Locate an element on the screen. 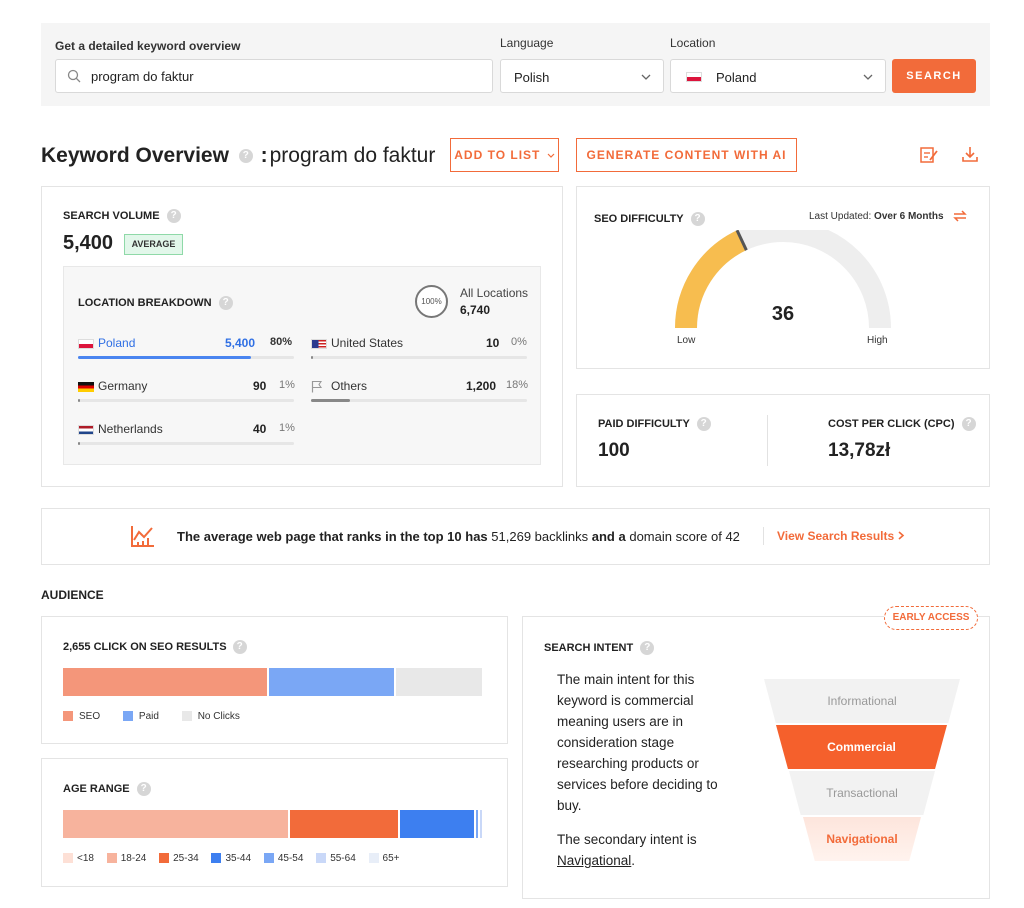  refresh-icon is located at coordinates (960, 216).